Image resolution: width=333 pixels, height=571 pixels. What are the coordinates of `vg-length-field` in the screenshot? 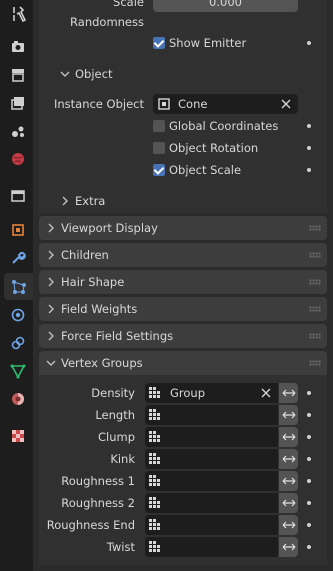 It's located at (211, 415).